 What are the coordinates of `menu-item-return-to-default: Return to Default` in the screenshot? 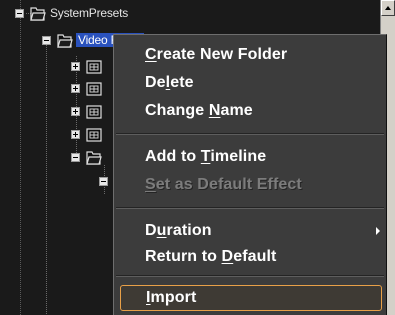 It's located at (250, 257).